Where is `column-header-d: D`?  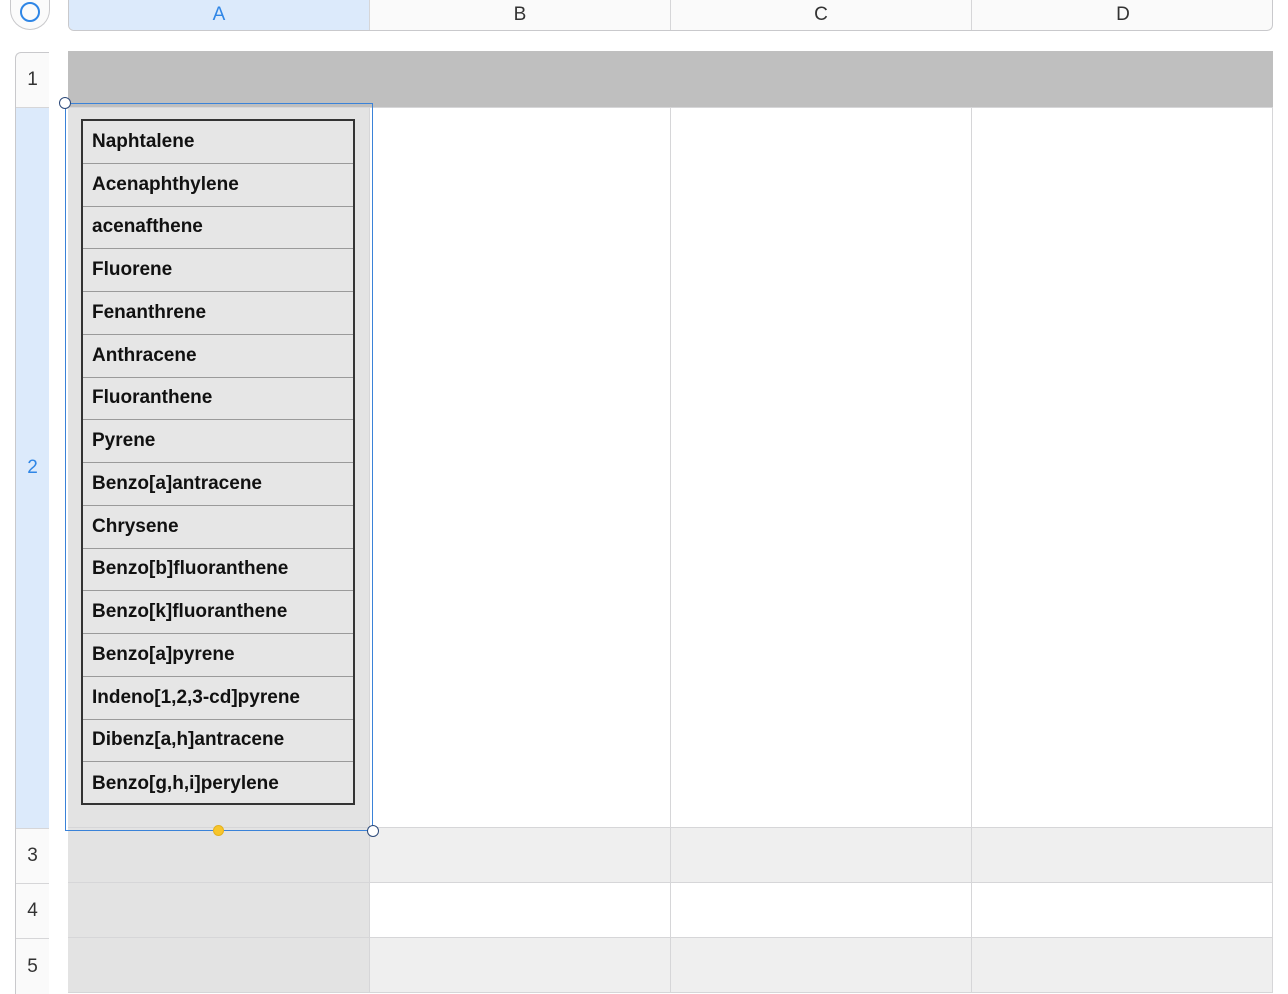 column-header-d: D is located at coordinates (1122, 15).